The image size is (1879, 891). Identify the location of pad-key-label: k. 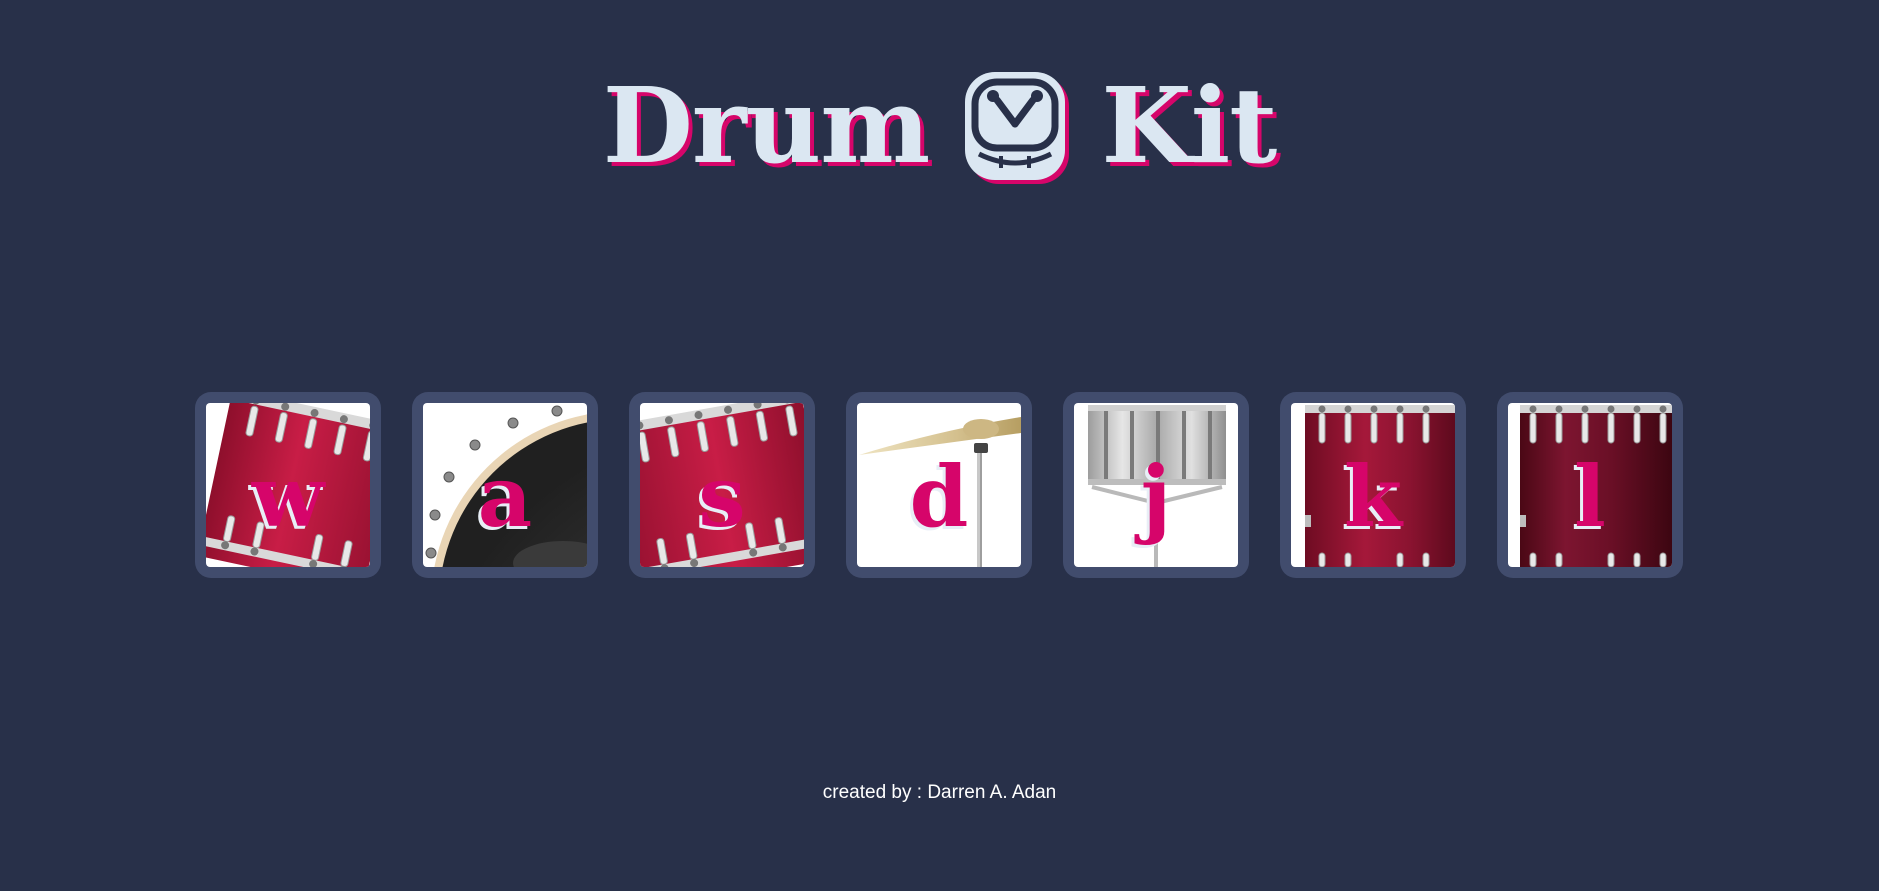
(1373, 496).